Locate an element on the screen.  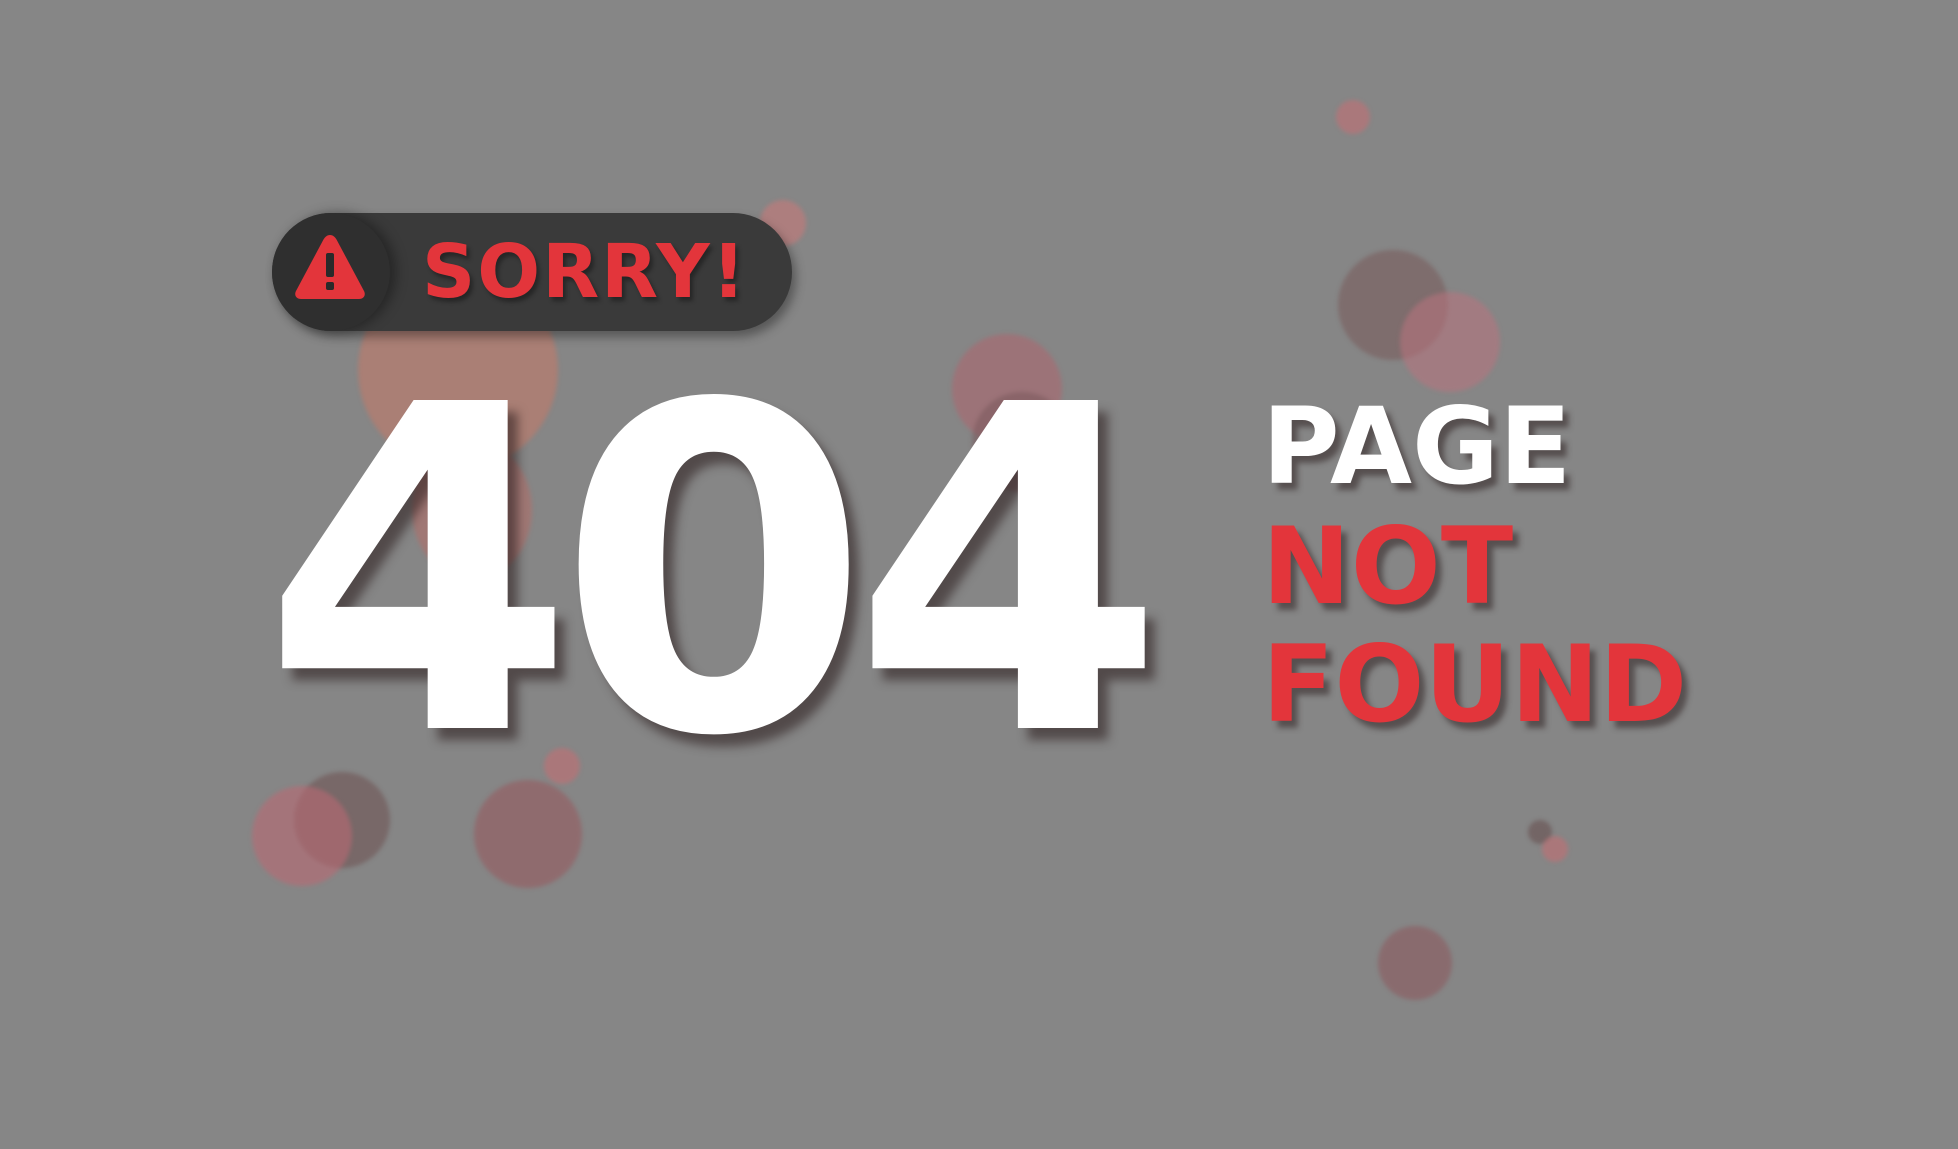
sorry-label: SORRY! is located at coordinates (585, 272).